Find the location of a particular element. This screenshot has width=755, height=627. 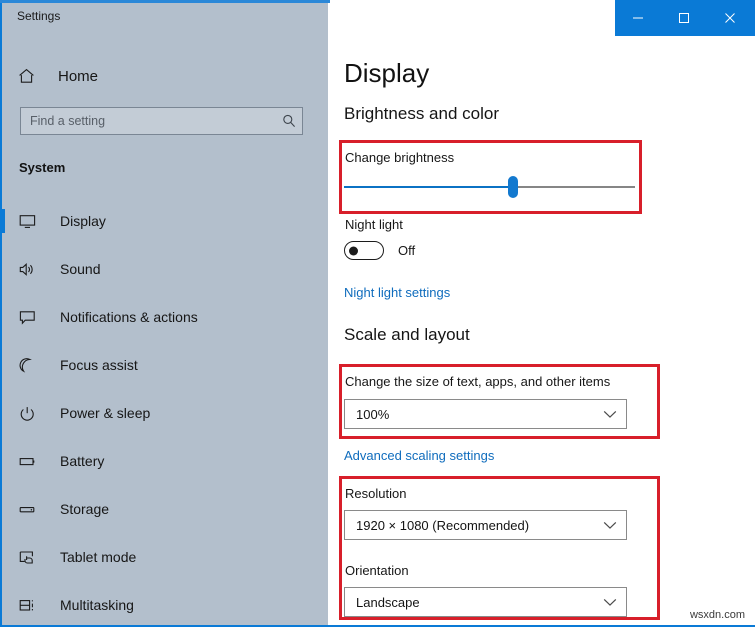

search-input is located at coordinates (156, 121).